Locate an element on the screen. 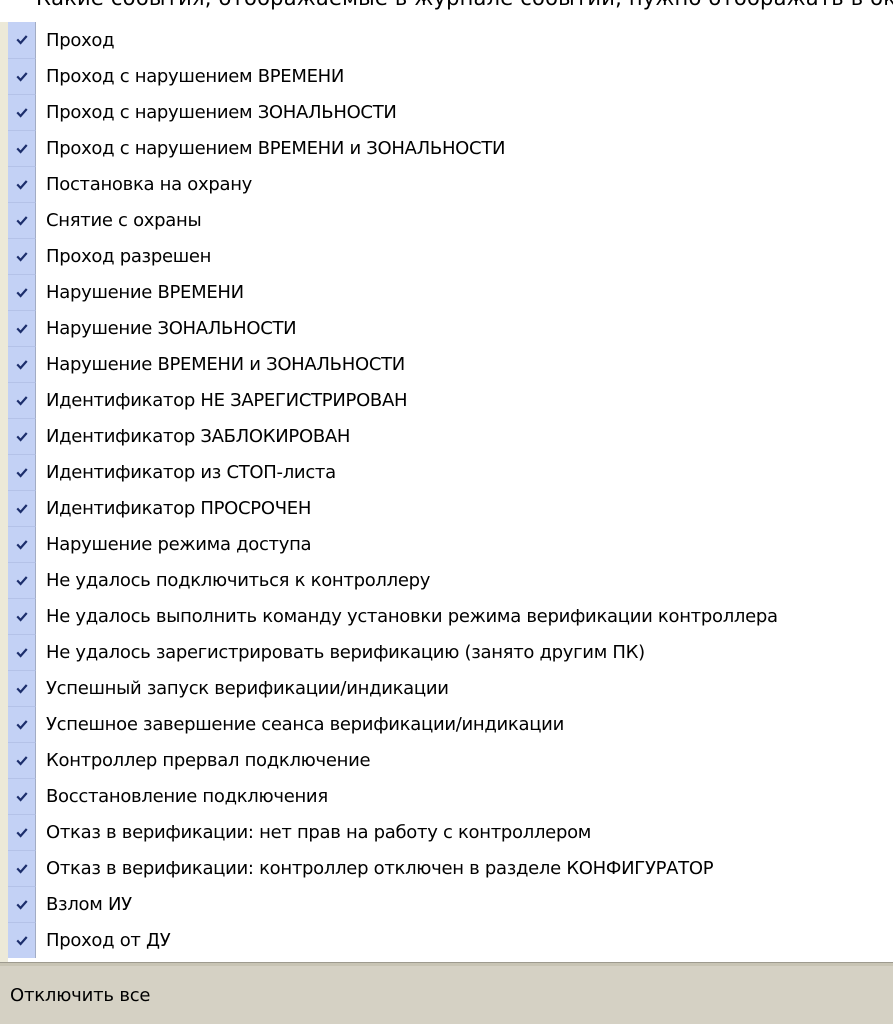  event-row: Проход с нарушением ЗОНАЛЬНОСТИ is located at coordinates (450, 112).